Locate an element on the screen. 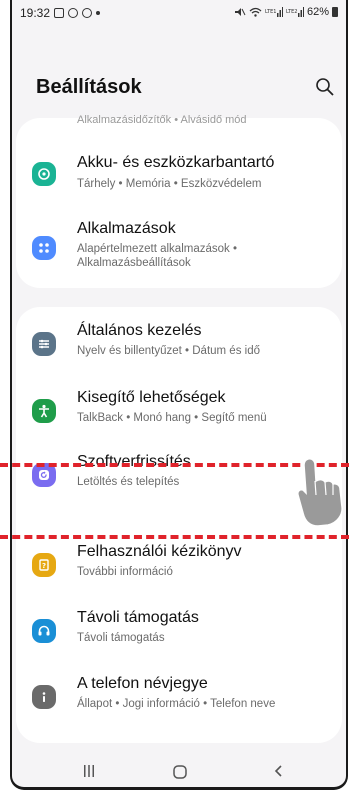  maintenance-icon is located at coordinates (44, 174).